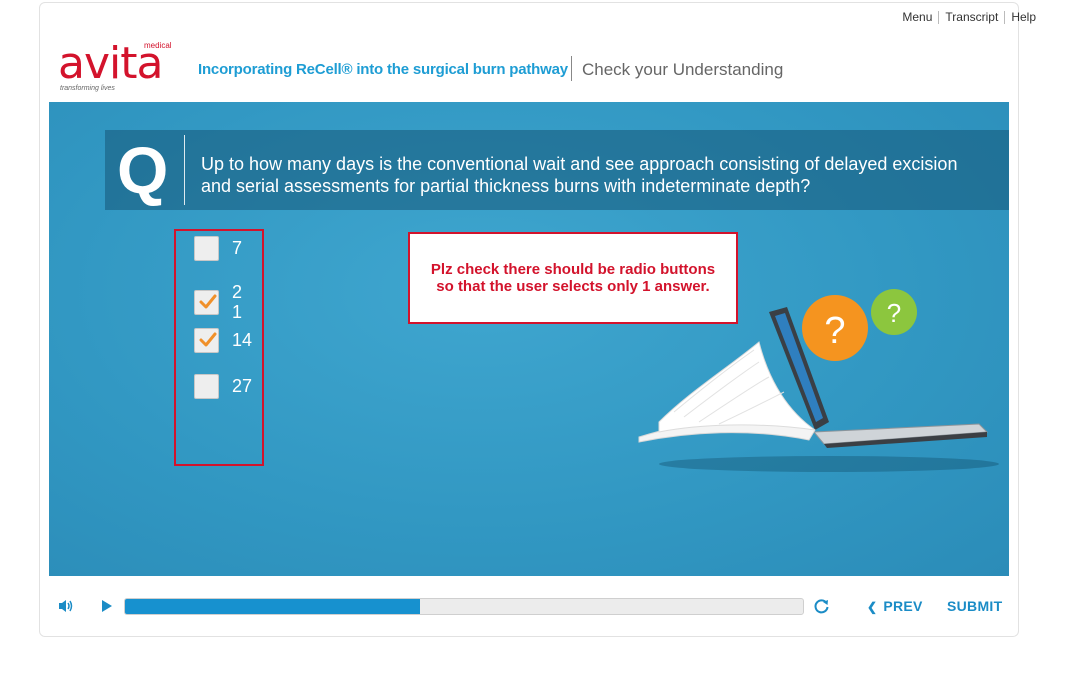 The image size is (1070, 691). I want to click on question-divider, so click(184, 170).